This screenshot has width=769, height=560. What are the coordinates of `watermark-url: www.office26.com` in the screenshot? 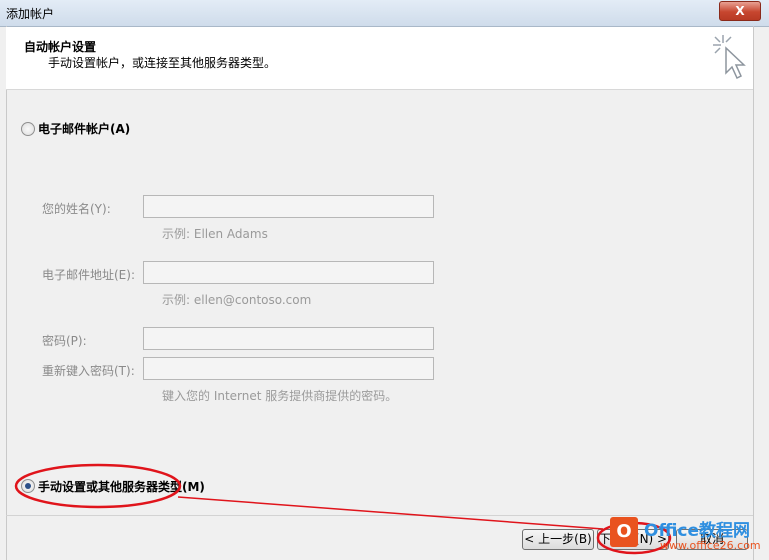 It's located at (710, 545).